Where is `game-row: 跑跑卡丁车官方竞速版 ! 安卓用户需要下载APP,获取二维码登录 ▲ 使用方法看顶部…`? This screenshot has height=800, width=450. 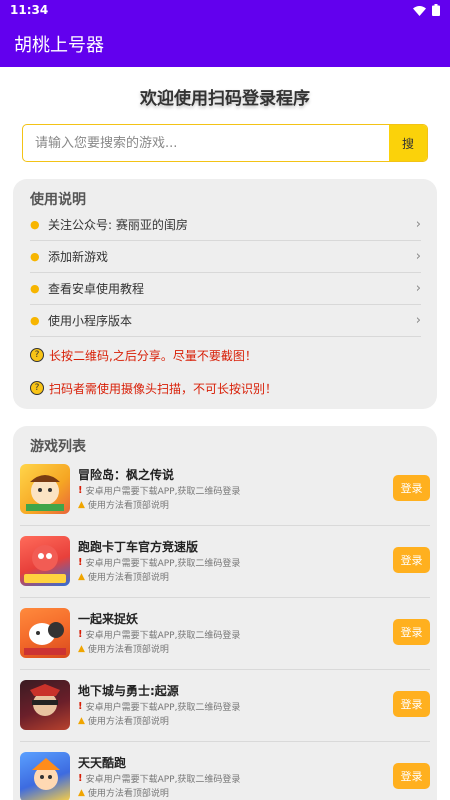
game-row: 跑跑卡丁车官方竞速版 ! 安卓用户需要下载APP,获取二维码登录 ▲ 使用方法看顶部… is located at coordinates (225, 562).